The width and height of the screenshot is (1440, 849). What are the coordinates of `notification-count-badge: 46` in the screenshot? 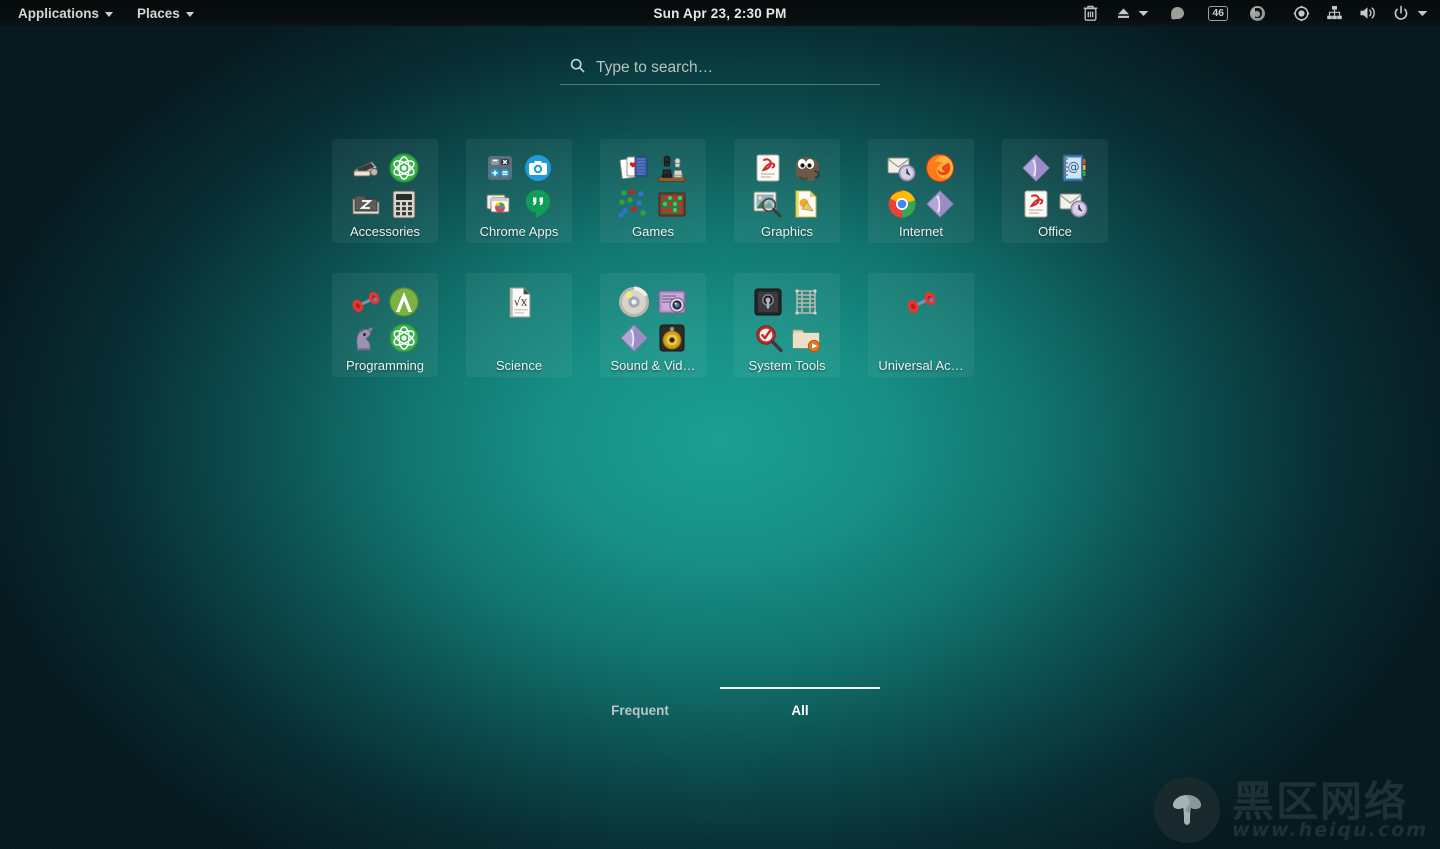 It's located at (1218, 13).